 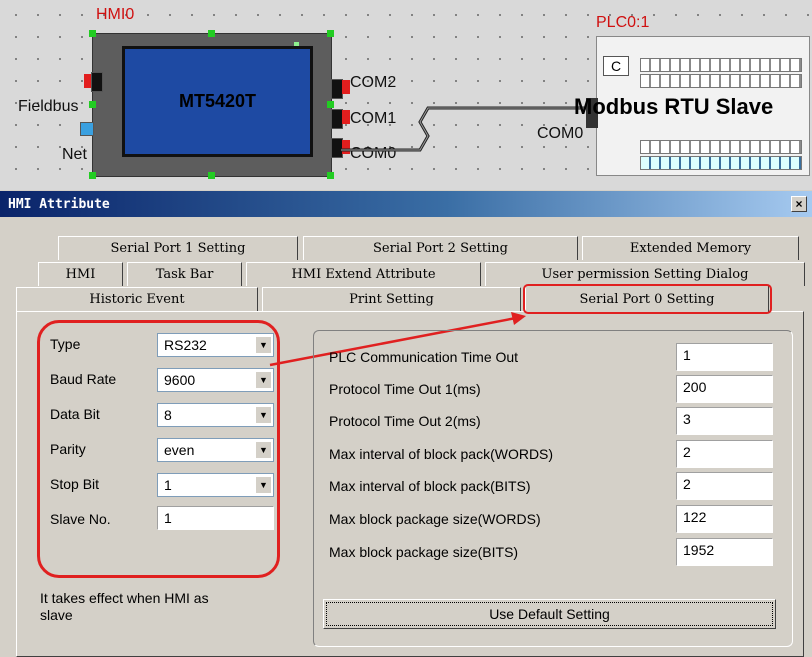 I want to click on slave-note: It takes effect when HMI as slave, so click(x=124, y=606).